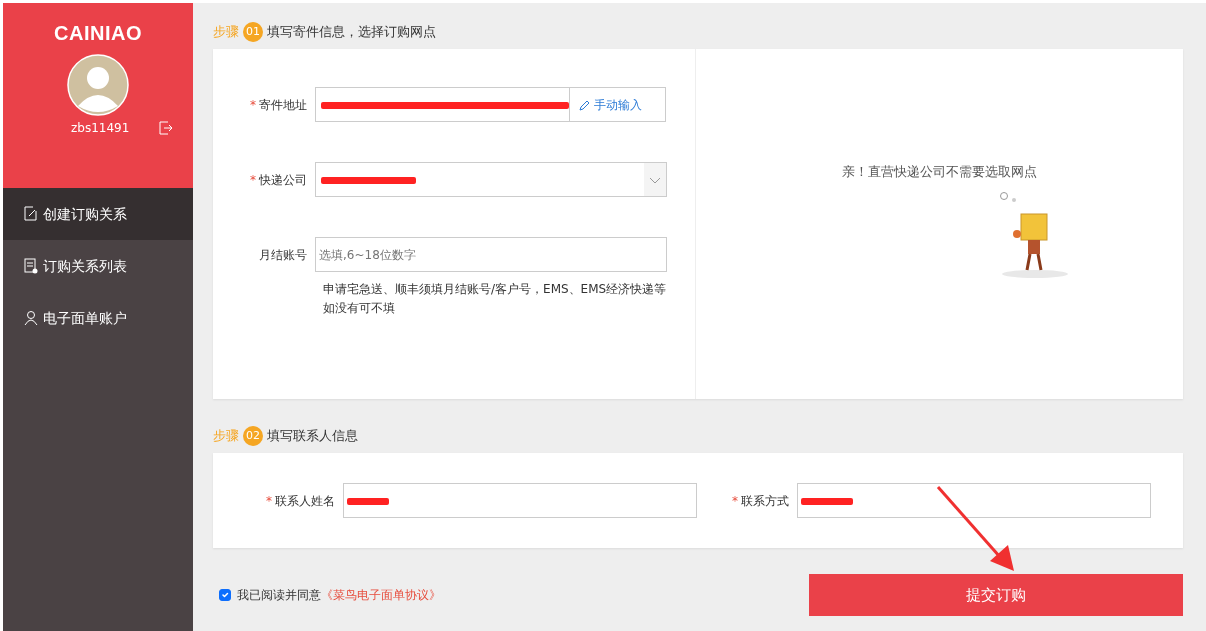 This screenshot has height=631, width=1206. I want to click on section-title: 填写联系人信息, so click(312, 436).